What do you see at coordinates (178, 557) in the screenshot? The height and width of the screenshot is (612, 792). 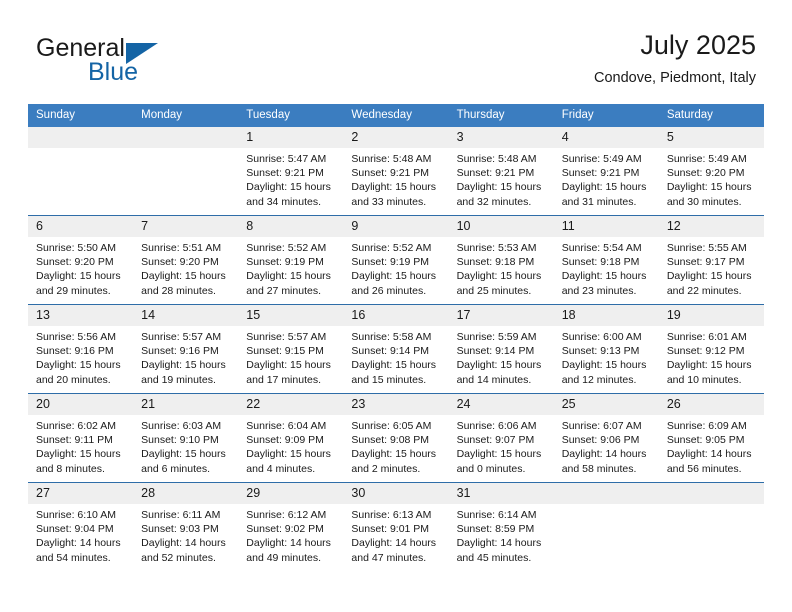 I see `daylight-duration-line2: and 52 minutes.` at bounding box center [178, 557].